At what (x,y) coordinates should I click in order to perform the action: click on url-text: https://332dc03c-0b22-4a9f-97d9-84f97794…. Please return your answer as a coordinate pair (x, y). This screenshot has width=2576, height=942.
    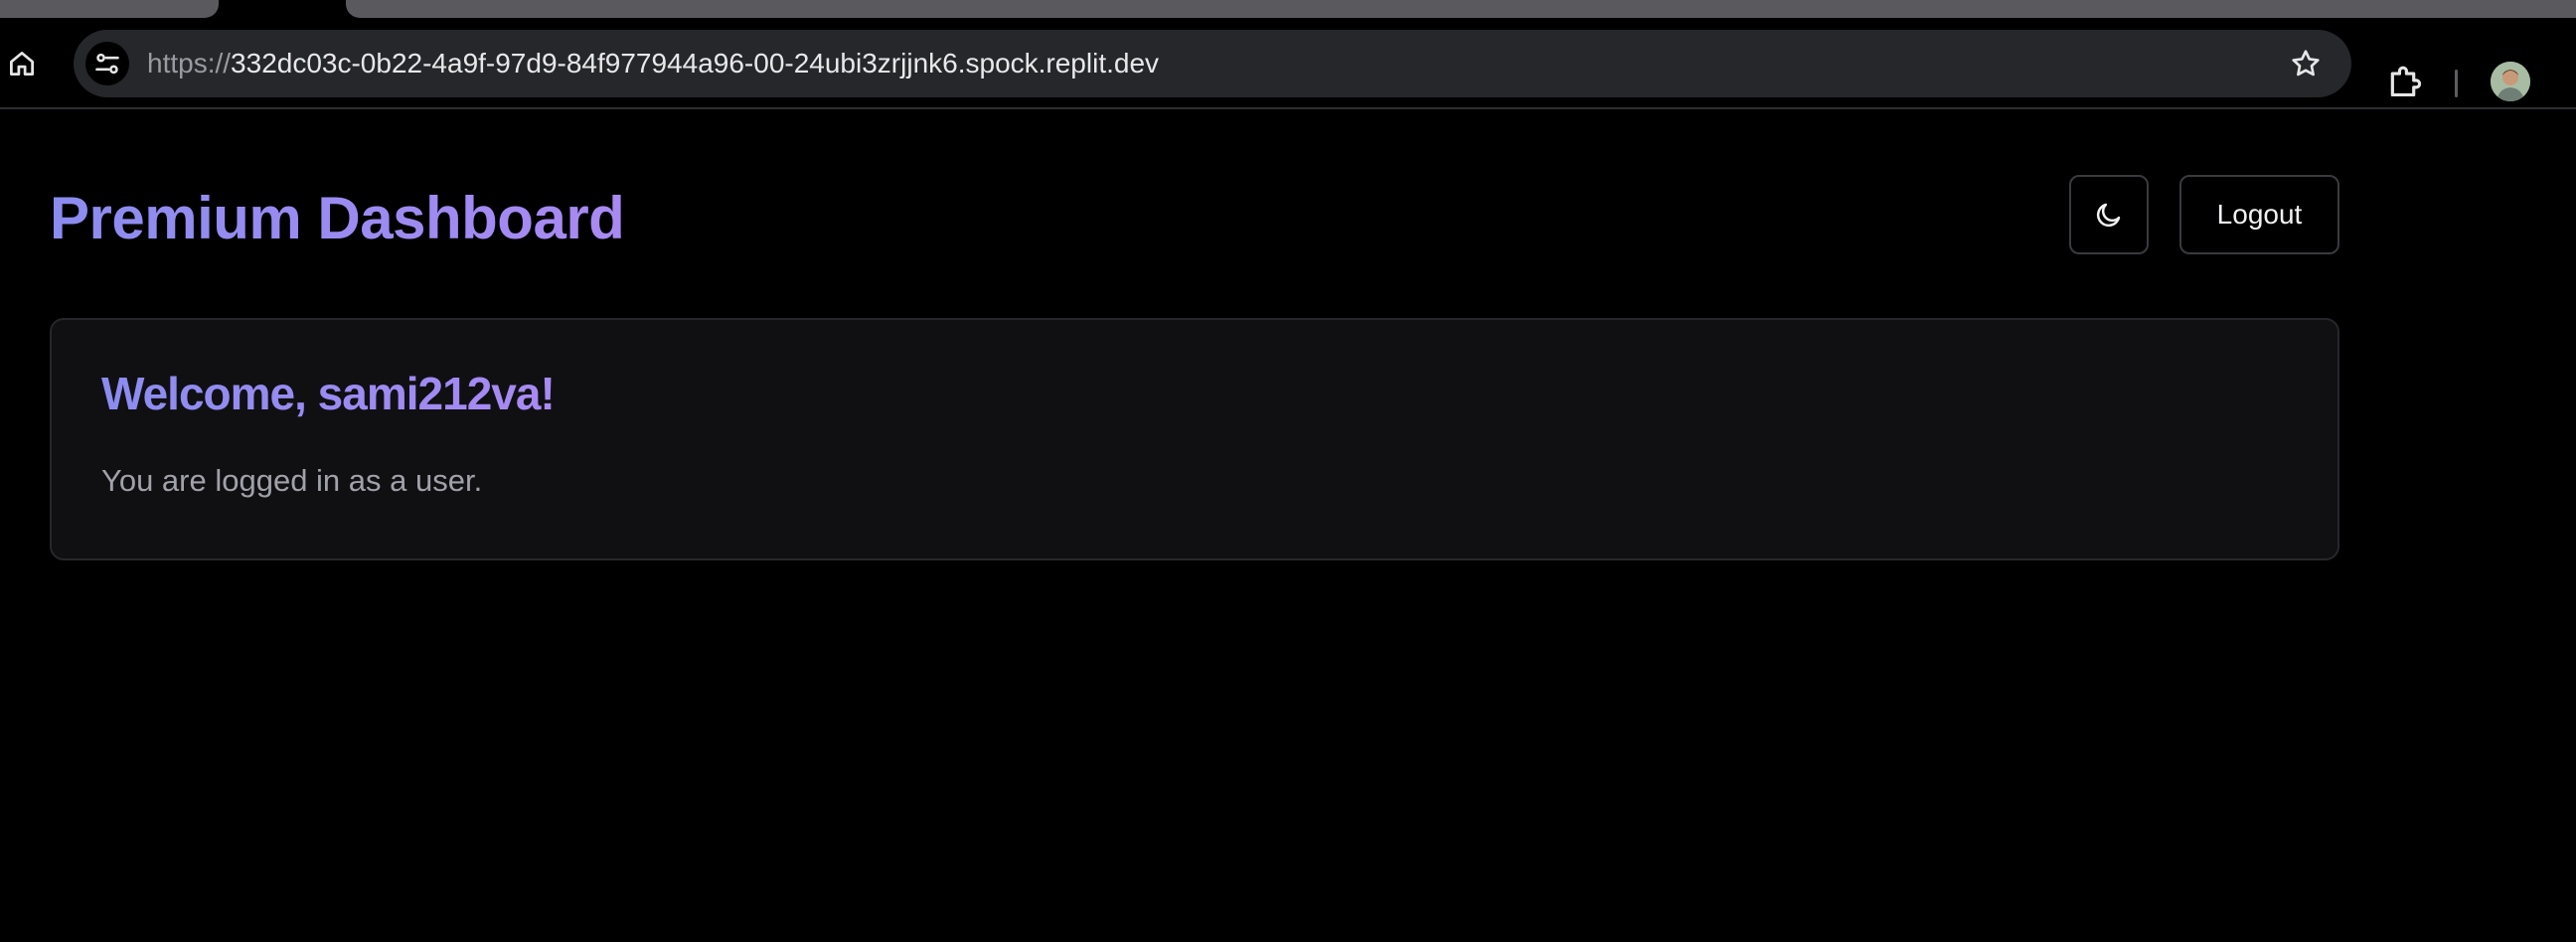
    Looking at the image, I should click on (653, 63).